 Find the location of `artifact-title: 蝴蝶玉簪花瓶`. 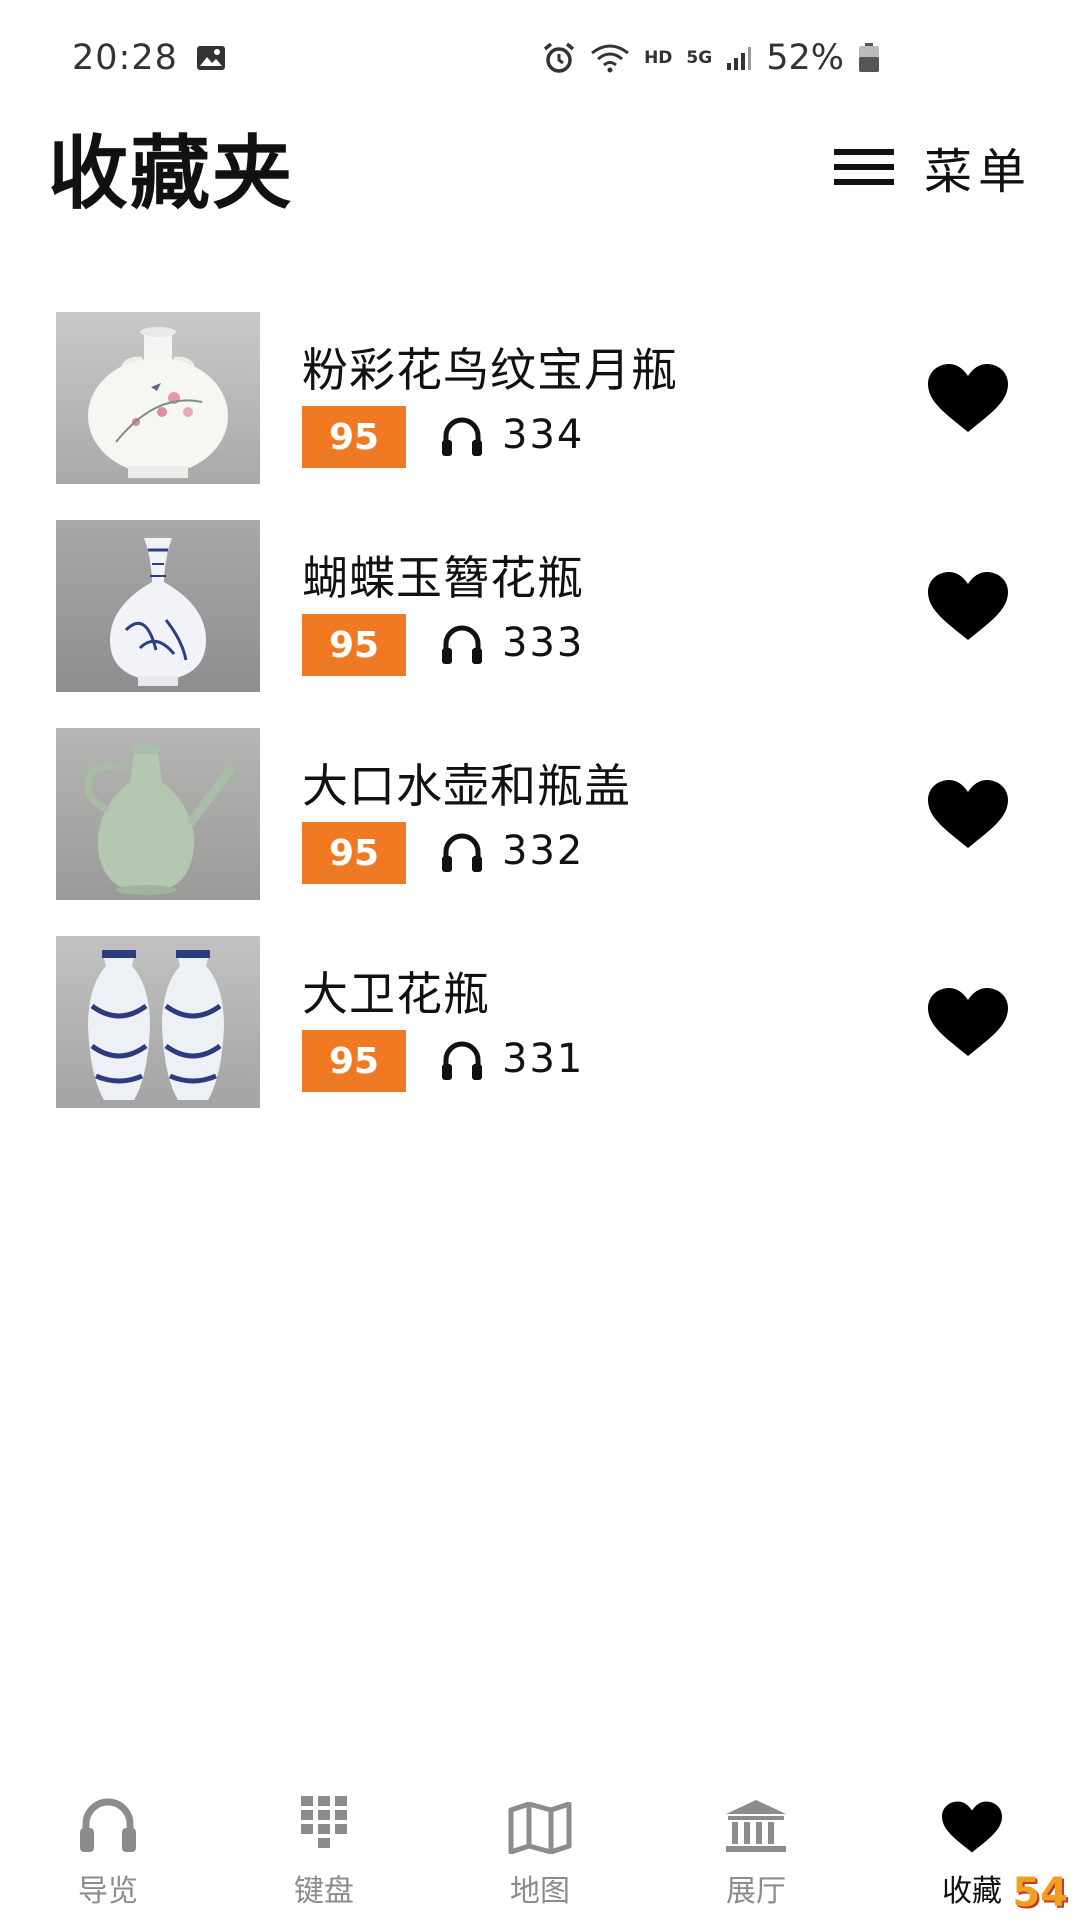

artifact-title: 蝴蝶玉簪花瓶 is located at coordinates (443, 578).